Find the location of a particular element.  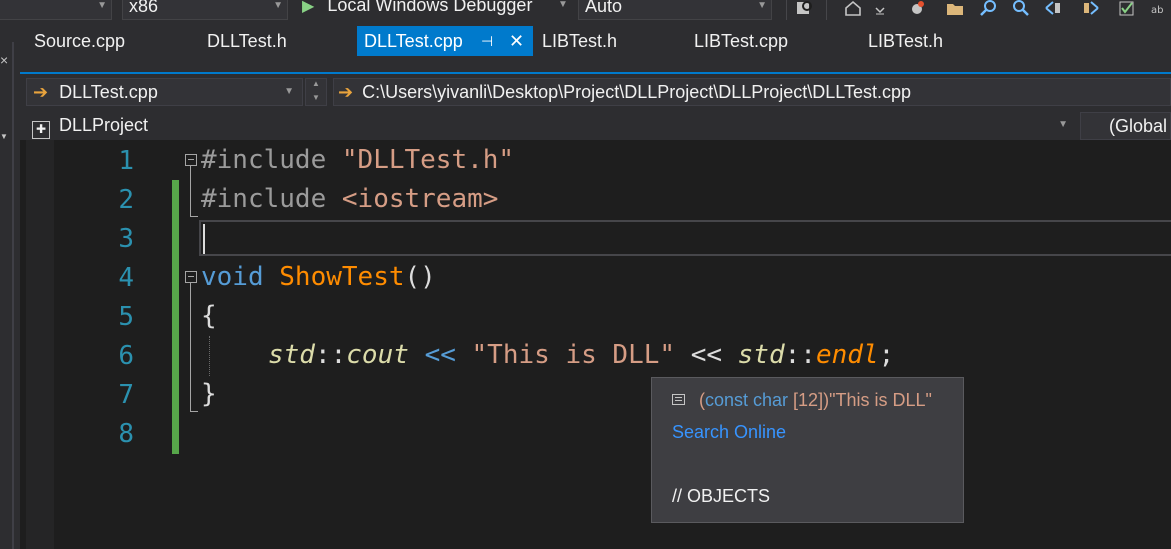

line-number: 2 is located at coordinates (126, 200).